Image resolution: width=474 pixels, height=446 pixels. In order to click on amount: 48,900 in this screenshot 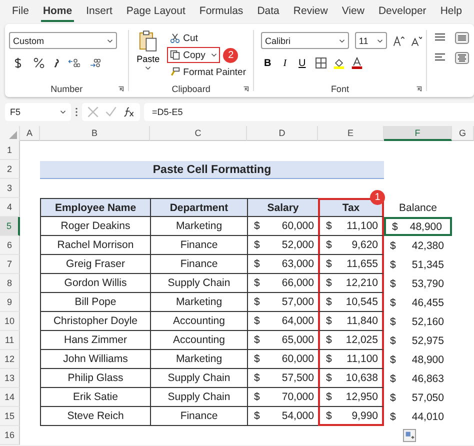, I will do `click(426, 226)`.